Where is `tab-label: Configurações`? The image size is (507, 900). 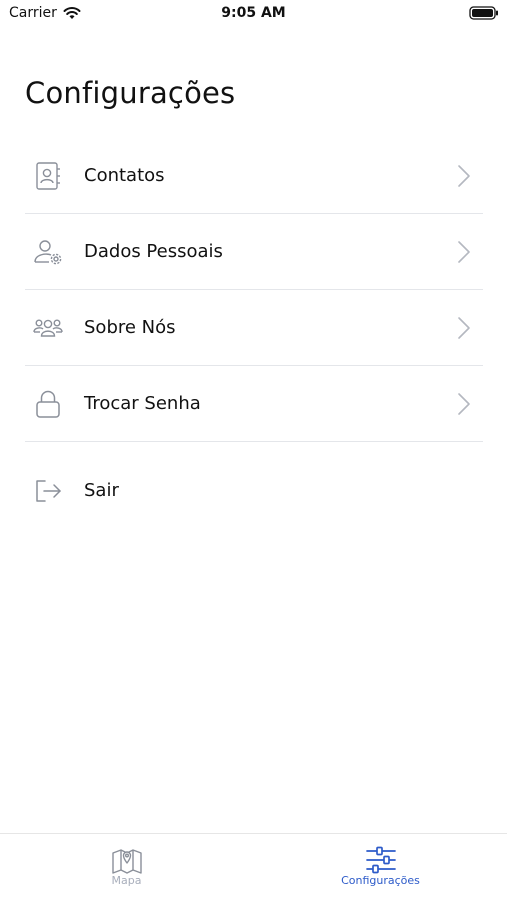
tab-label: Configurações is located at coordinates (380, 880).